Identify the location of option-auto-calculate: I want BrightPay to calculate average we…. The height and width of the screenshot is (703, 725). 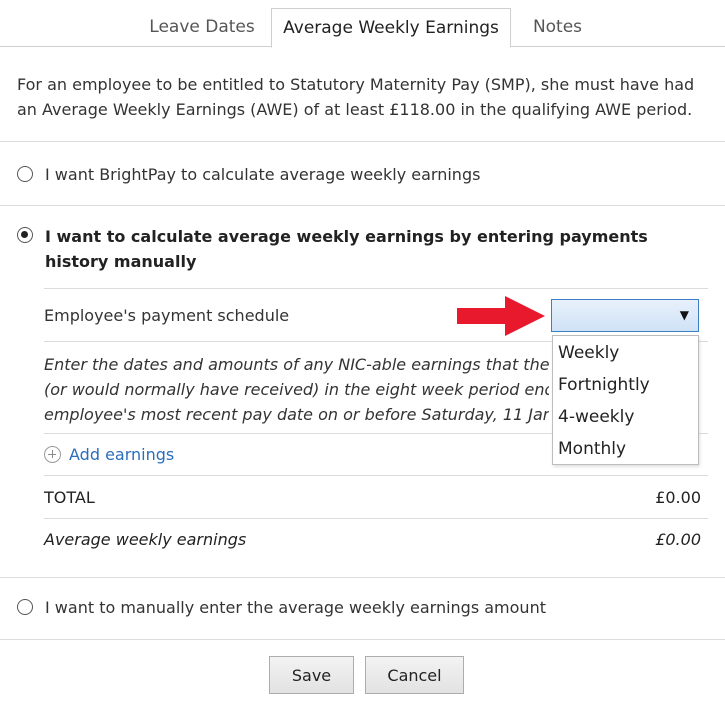
(248, 175).